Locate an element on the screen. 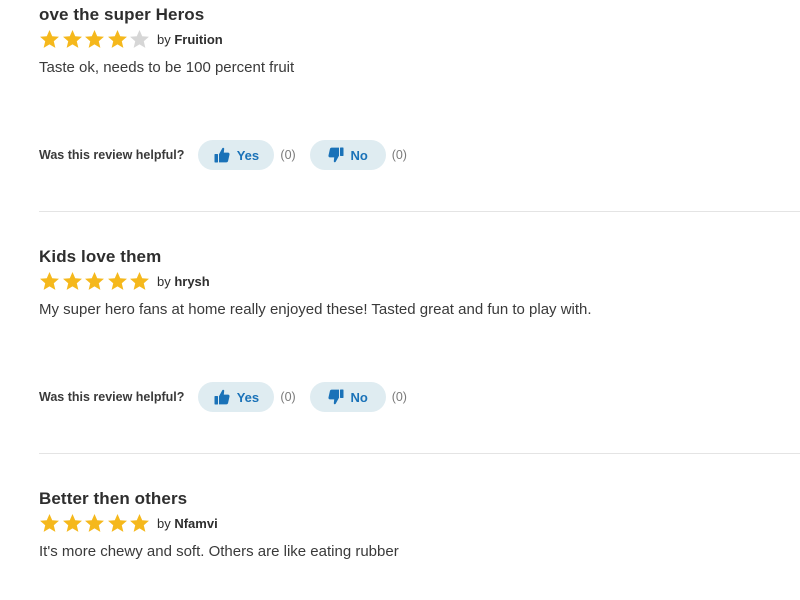  review-text: Taste ok, needs to be 100 percent fruit is located at coordinates (167, 67).